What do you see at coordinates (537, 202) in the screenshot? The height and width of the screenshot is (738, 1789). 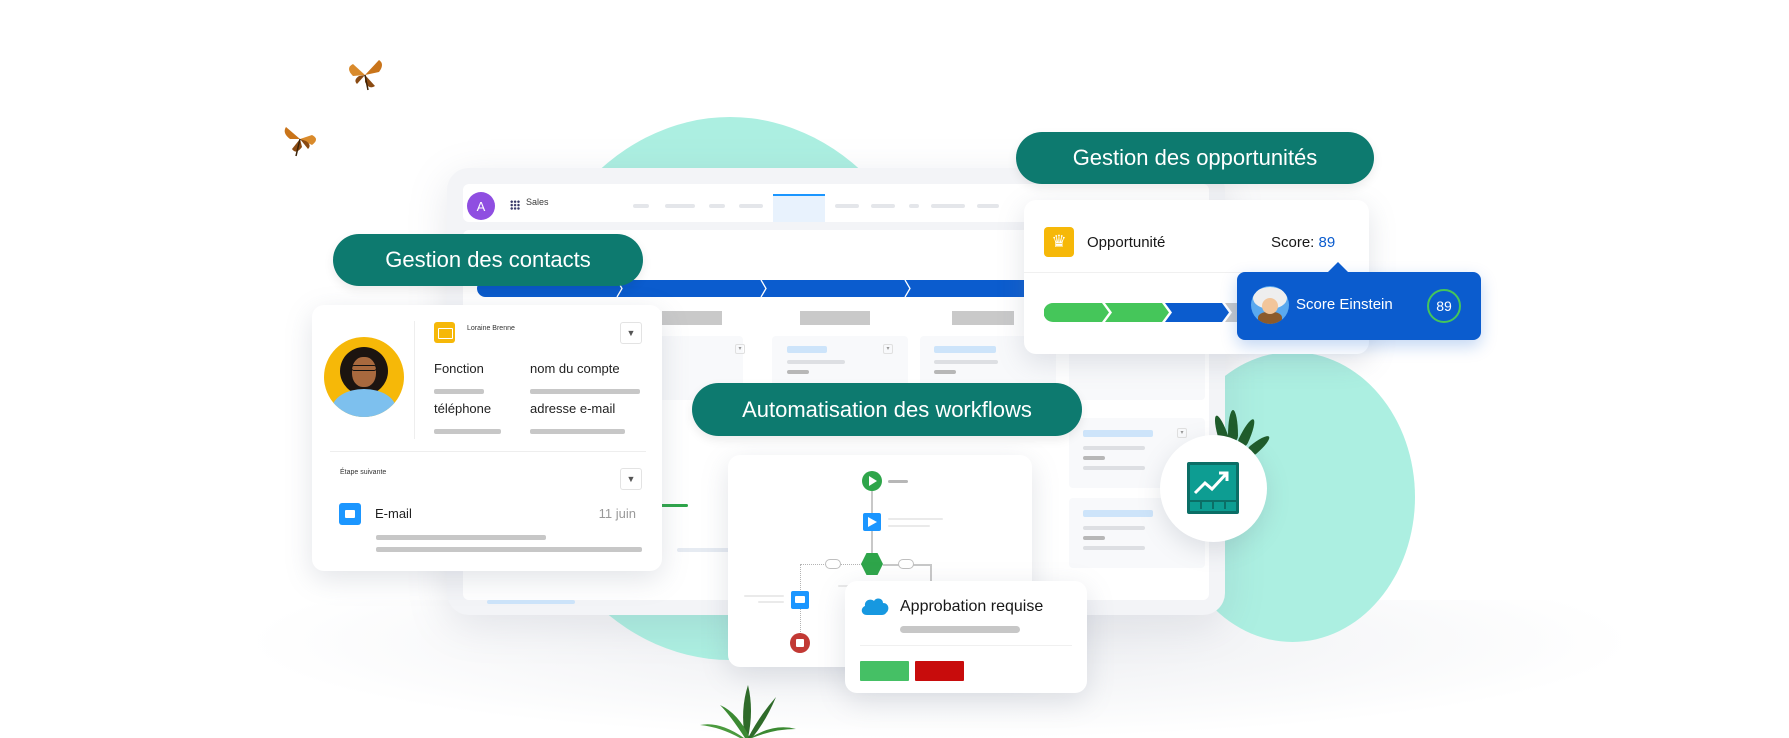 I see `app-name: Sales` at bounding box center [537, 202].